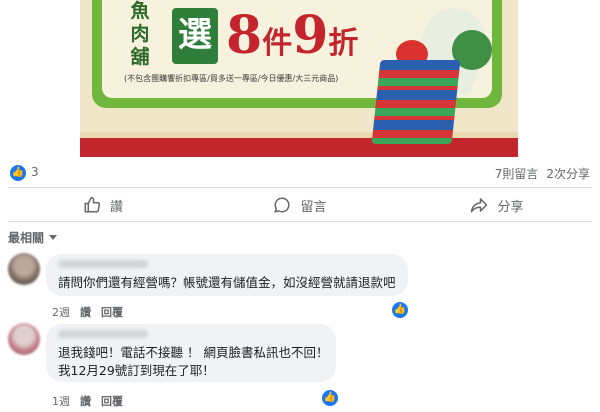 This screenshot has height=412, width=600. I want to click on comment-button: 留言, so click(300, 205).